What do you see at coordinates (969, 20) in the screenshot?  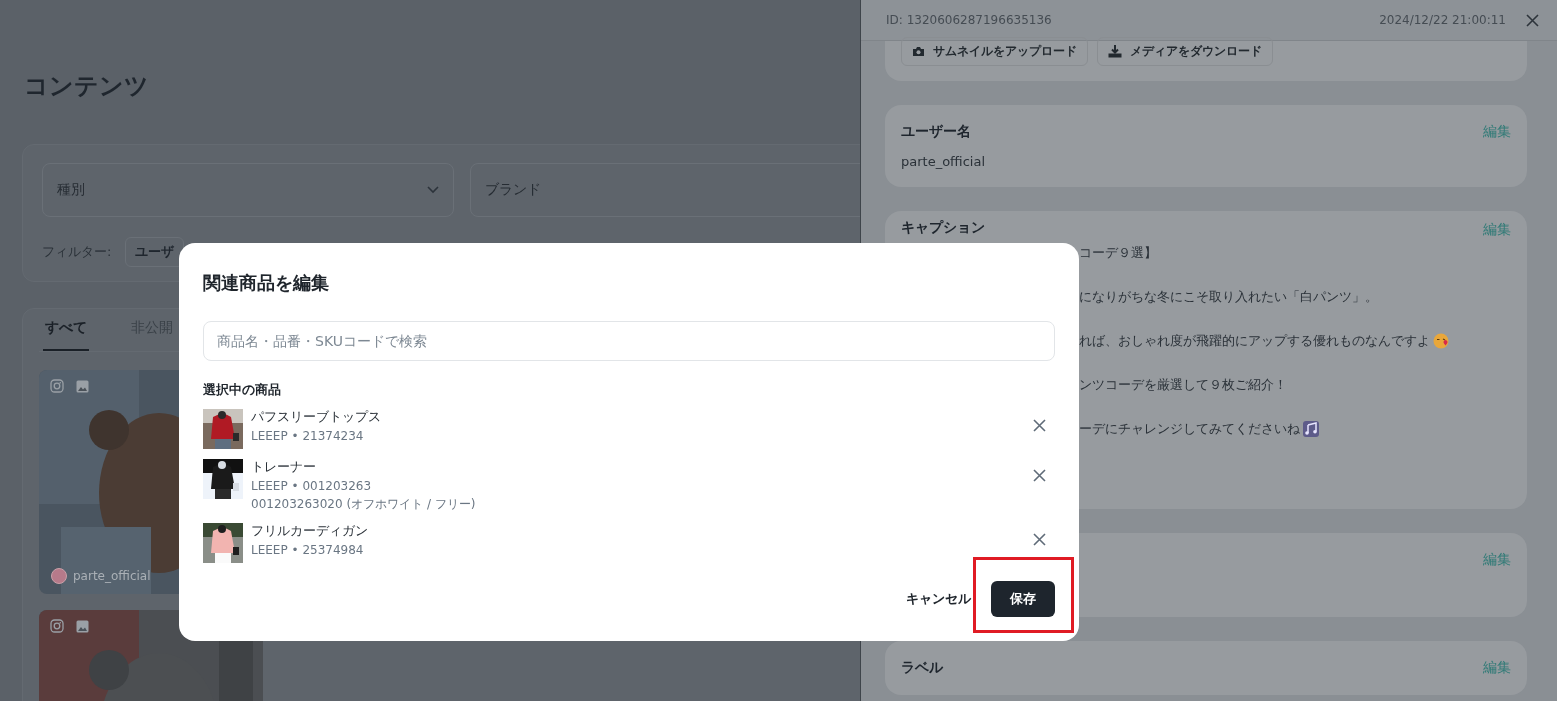 I see `content-id: ID: 1320606287196635136` at bounding box center [969, 20].